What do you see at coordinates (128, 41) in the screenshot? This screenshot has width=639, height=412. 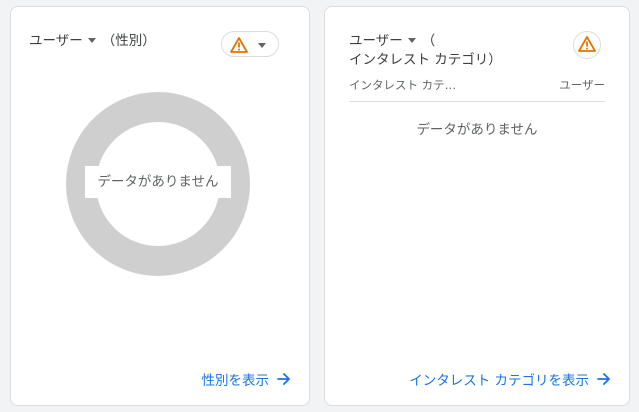 I see `card-title-rest: （性別）` at bounding box center [128, 41].